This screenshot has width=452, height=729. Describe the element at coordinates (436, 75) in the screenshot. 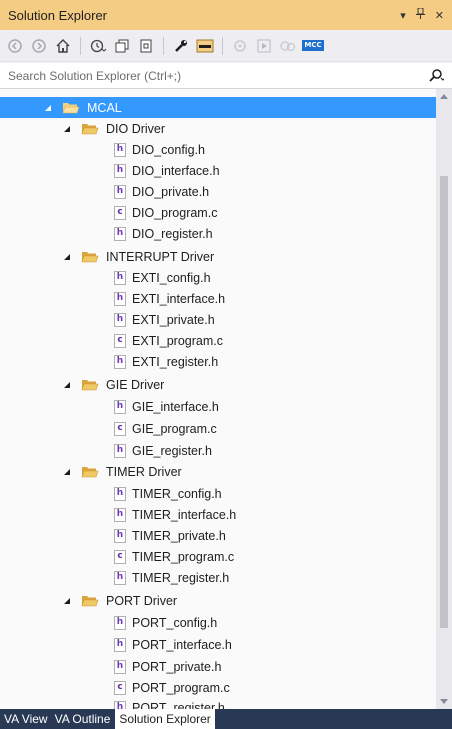

I see `search-icon` at that location.